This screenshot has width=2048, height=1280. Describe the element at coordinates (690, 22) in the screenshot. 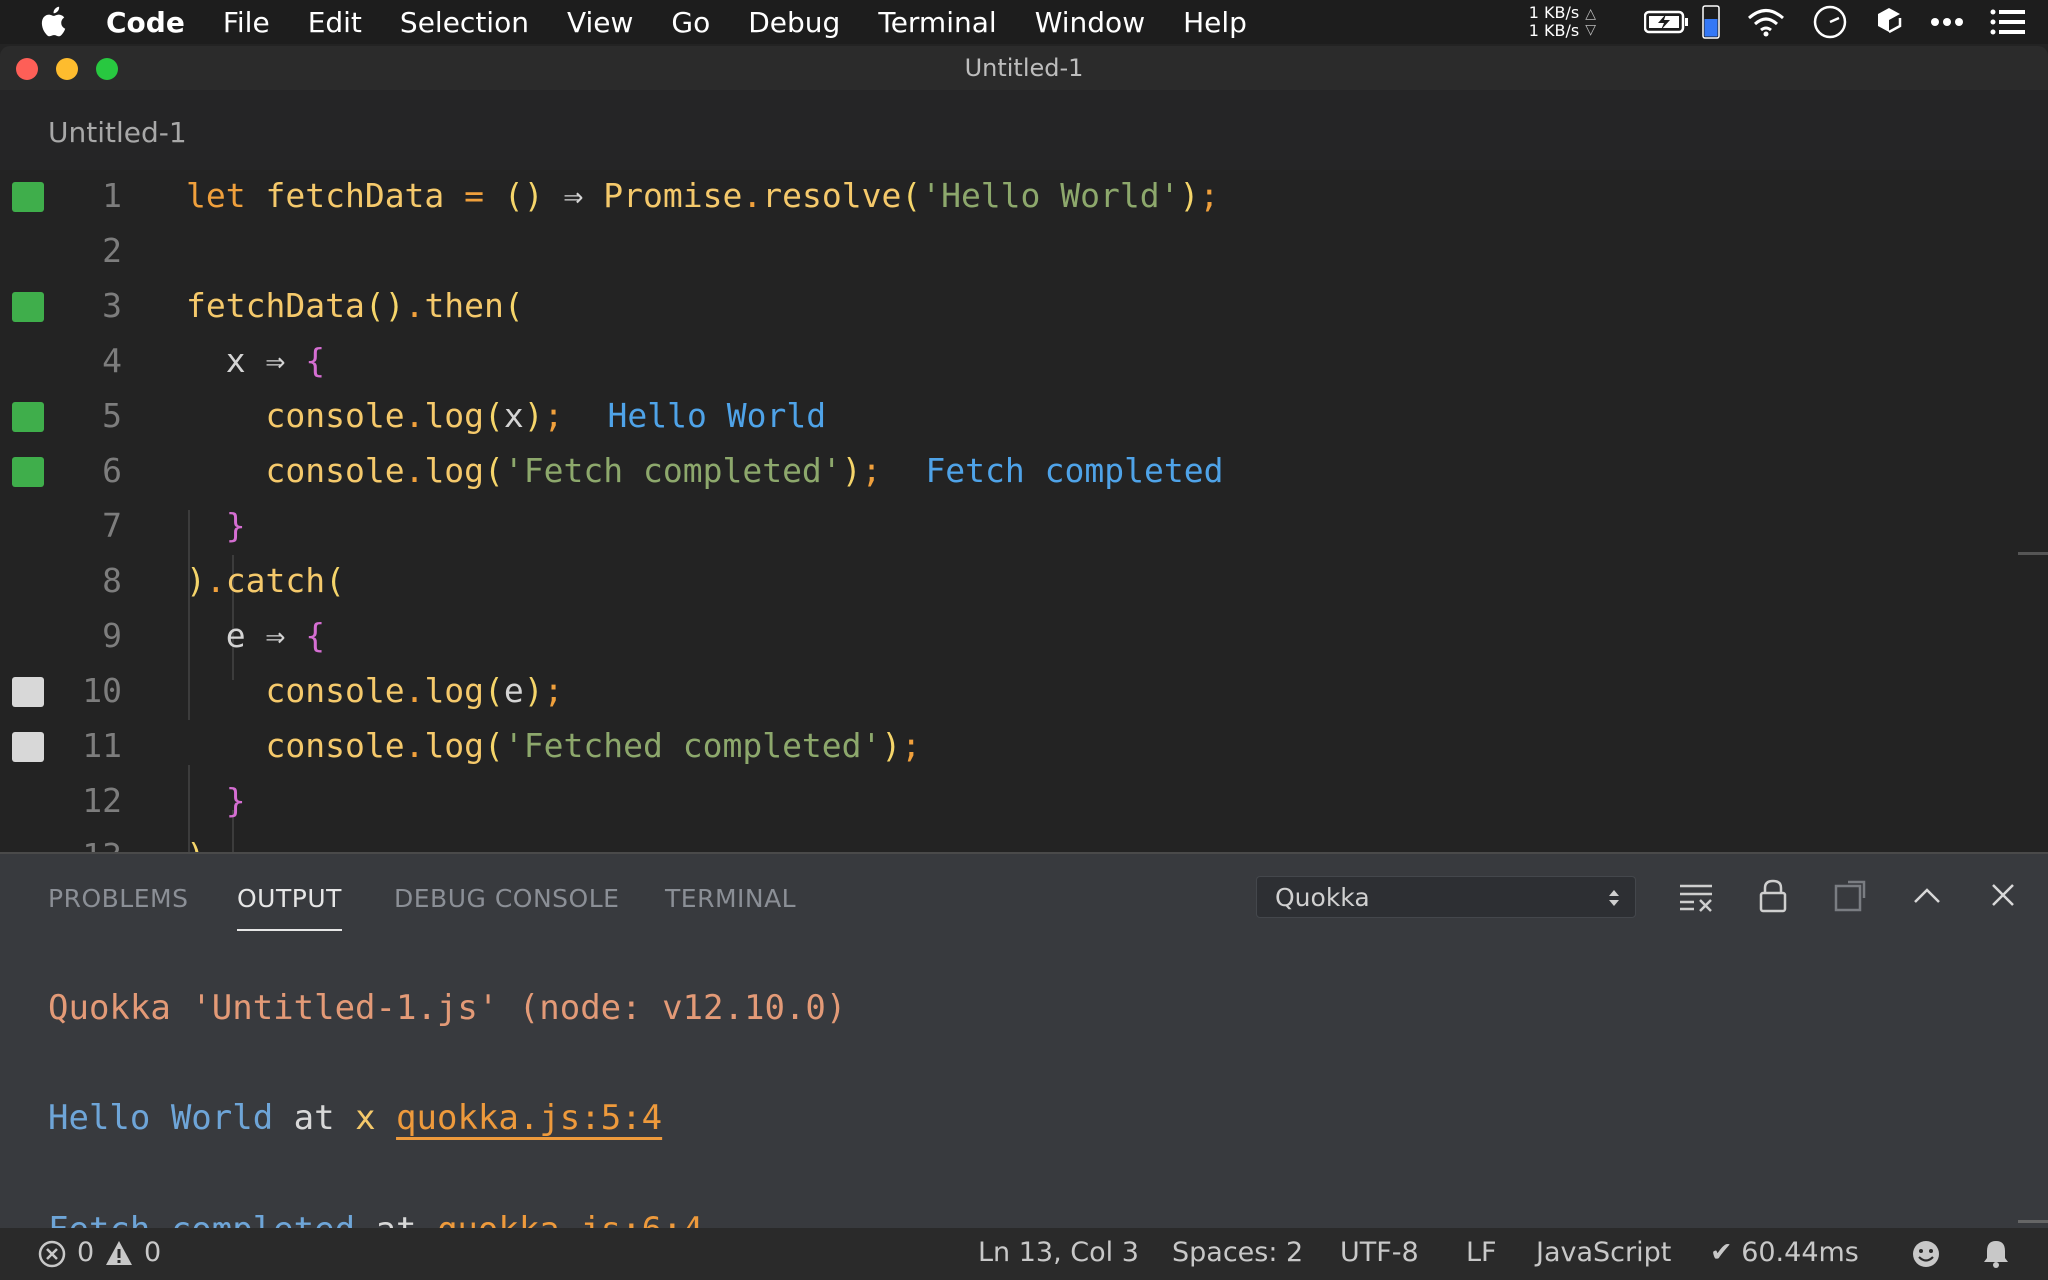

I see `menu-go: Go` at that location.